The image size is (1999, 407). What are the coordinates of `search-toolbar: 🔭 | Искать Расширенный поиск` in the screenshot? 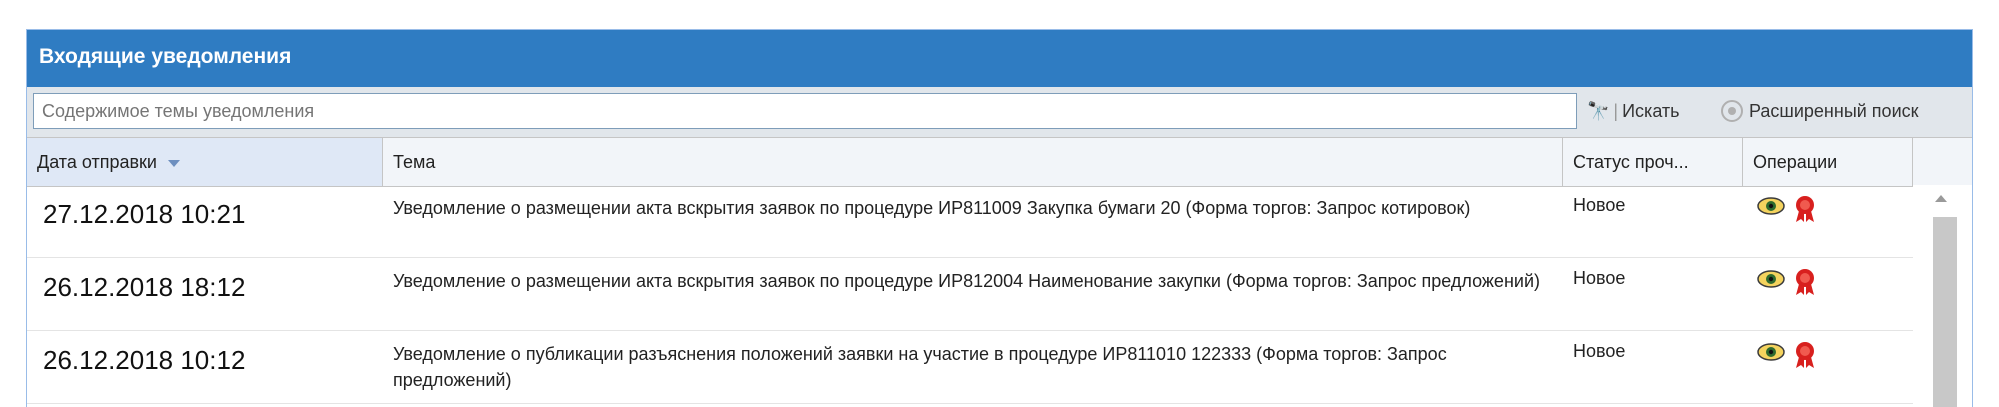 It's located at (999, 112).